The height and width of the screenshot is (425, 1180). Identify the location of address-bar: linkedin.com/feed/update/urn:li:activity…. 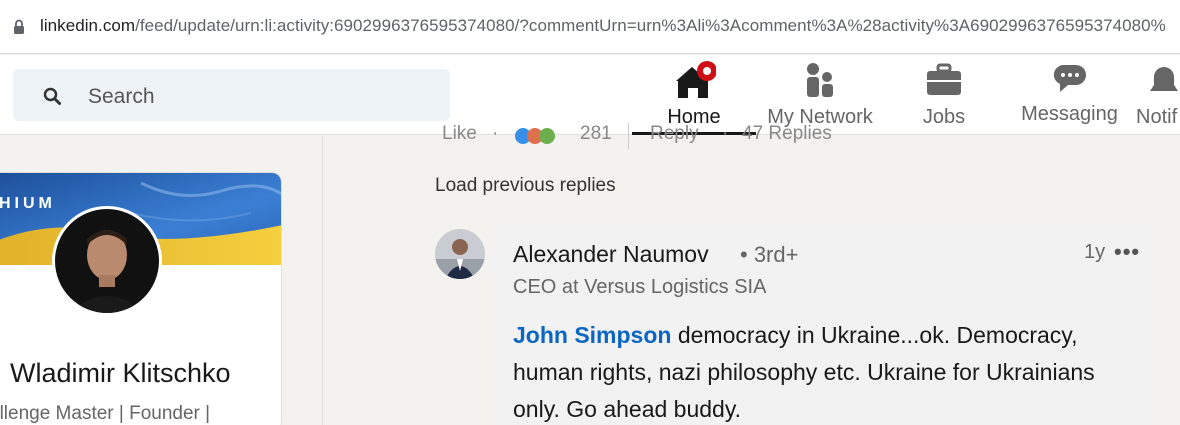
(590, 27).